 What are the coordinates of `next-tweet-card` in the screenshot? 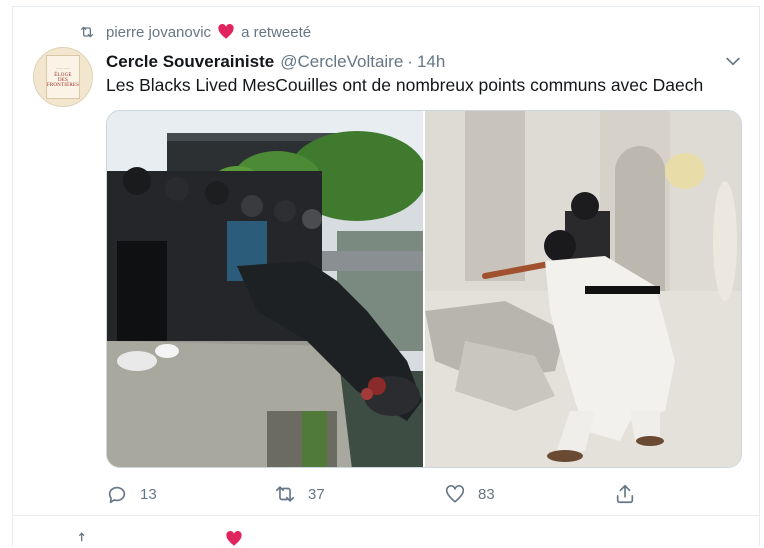 It's located at (386, 531).